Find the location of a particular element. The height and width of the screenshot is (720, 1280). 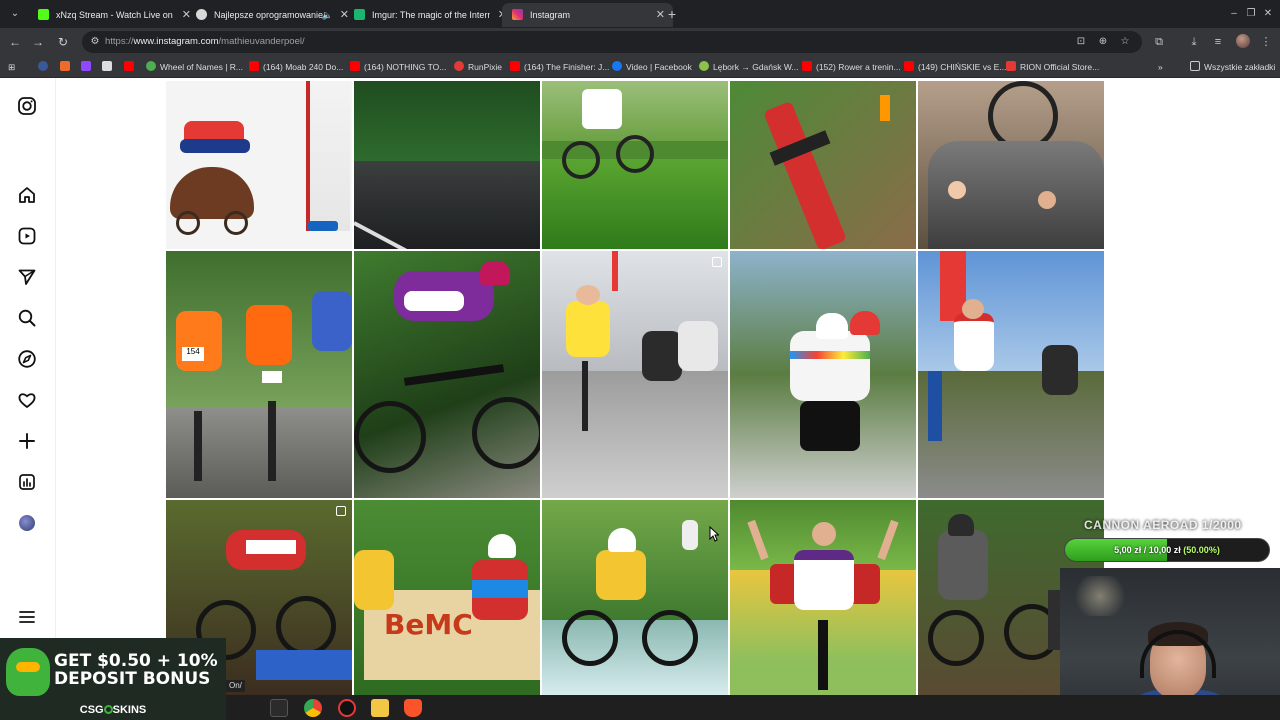

goal-title: CANNON AEROAD 1/2000 is located at coordinates (1163, 525).